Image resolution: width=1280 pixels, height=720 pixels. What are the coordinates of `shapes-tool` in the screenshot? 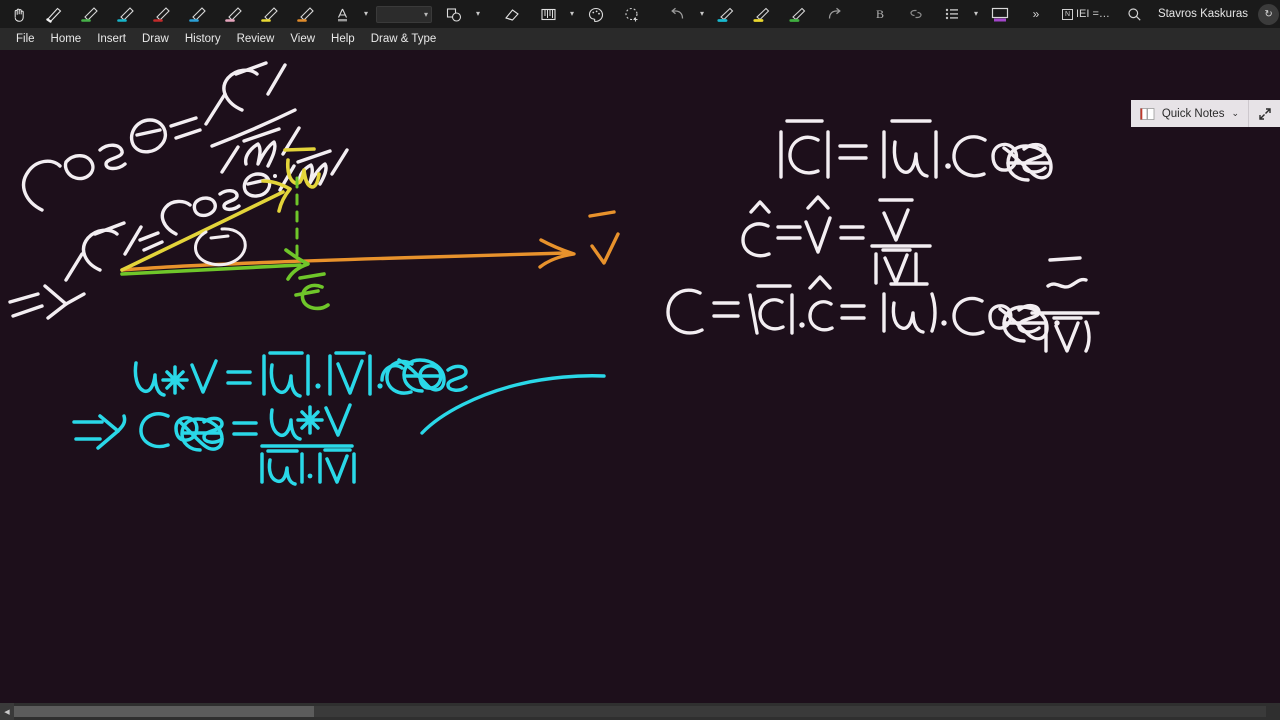 It's located at (454, 14).